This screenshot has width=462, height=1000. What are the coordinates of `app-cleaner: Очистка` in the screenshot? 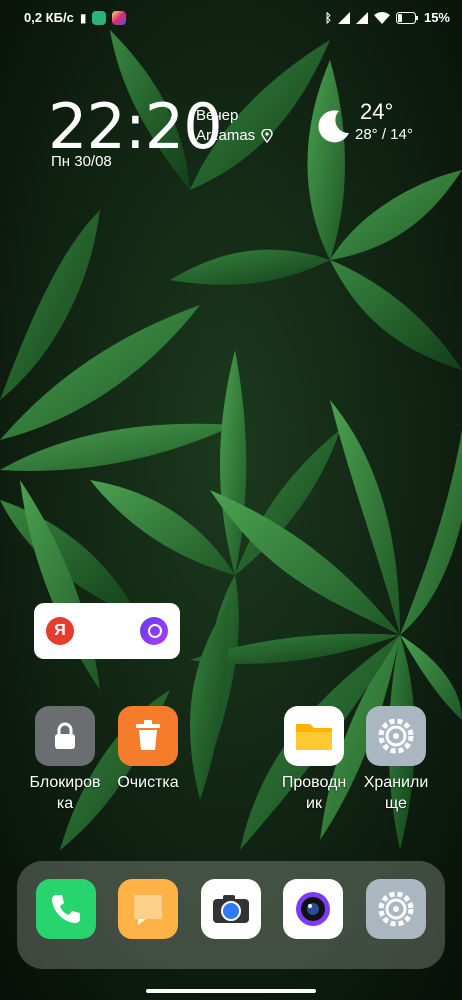 It's located at (148, 749).